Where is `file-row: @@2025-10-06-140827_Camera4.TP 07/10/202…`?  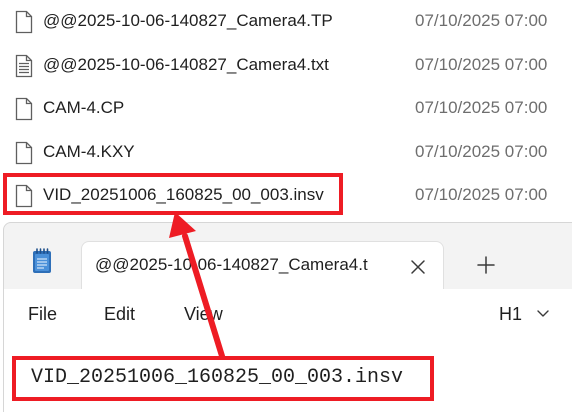 file-row: @@2025-10-06-140827_Camera4.TP 07/10/202… is located at coordinates (286, 22).